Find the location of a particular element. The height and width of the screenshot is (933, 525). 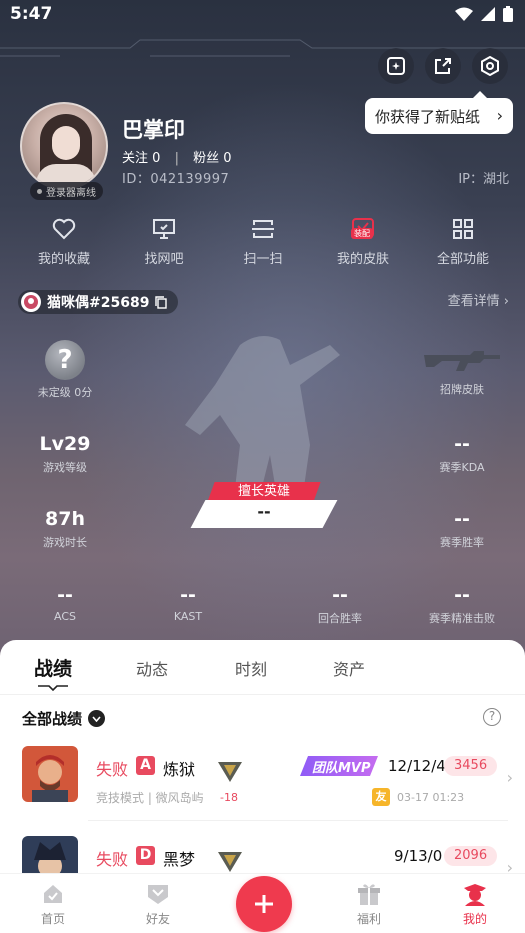

stat-label: 游戏等级 is located at coordinates (65, 467).